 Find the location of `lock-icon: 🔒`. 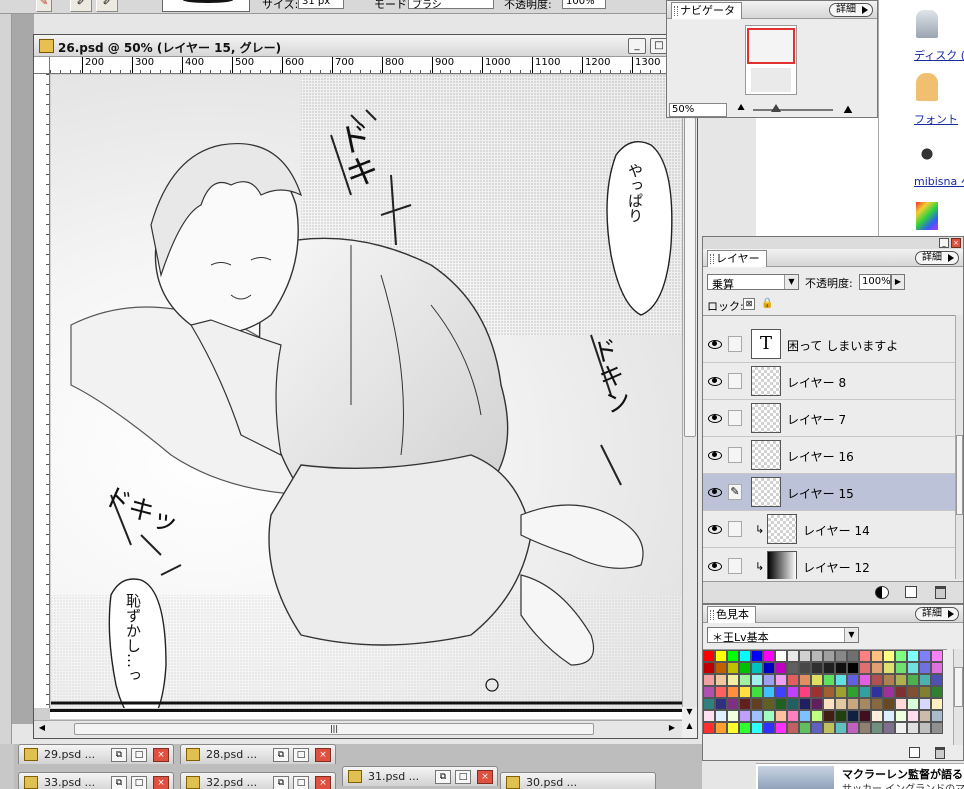

lock-icon: 🔒 is located at coordinates (767, 304).